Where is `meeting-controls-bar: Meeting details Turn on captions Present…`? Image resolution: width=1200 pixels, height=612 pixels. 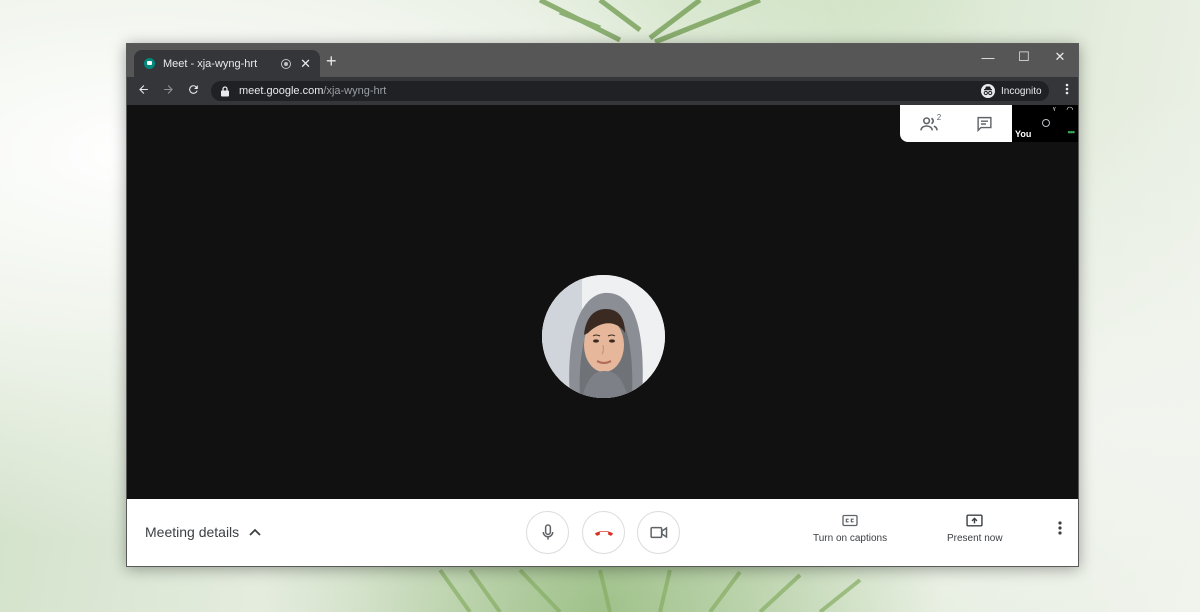
meeting-controls-bar: Meeting details Turn on captions Present… is located at coordinates (602, 532).